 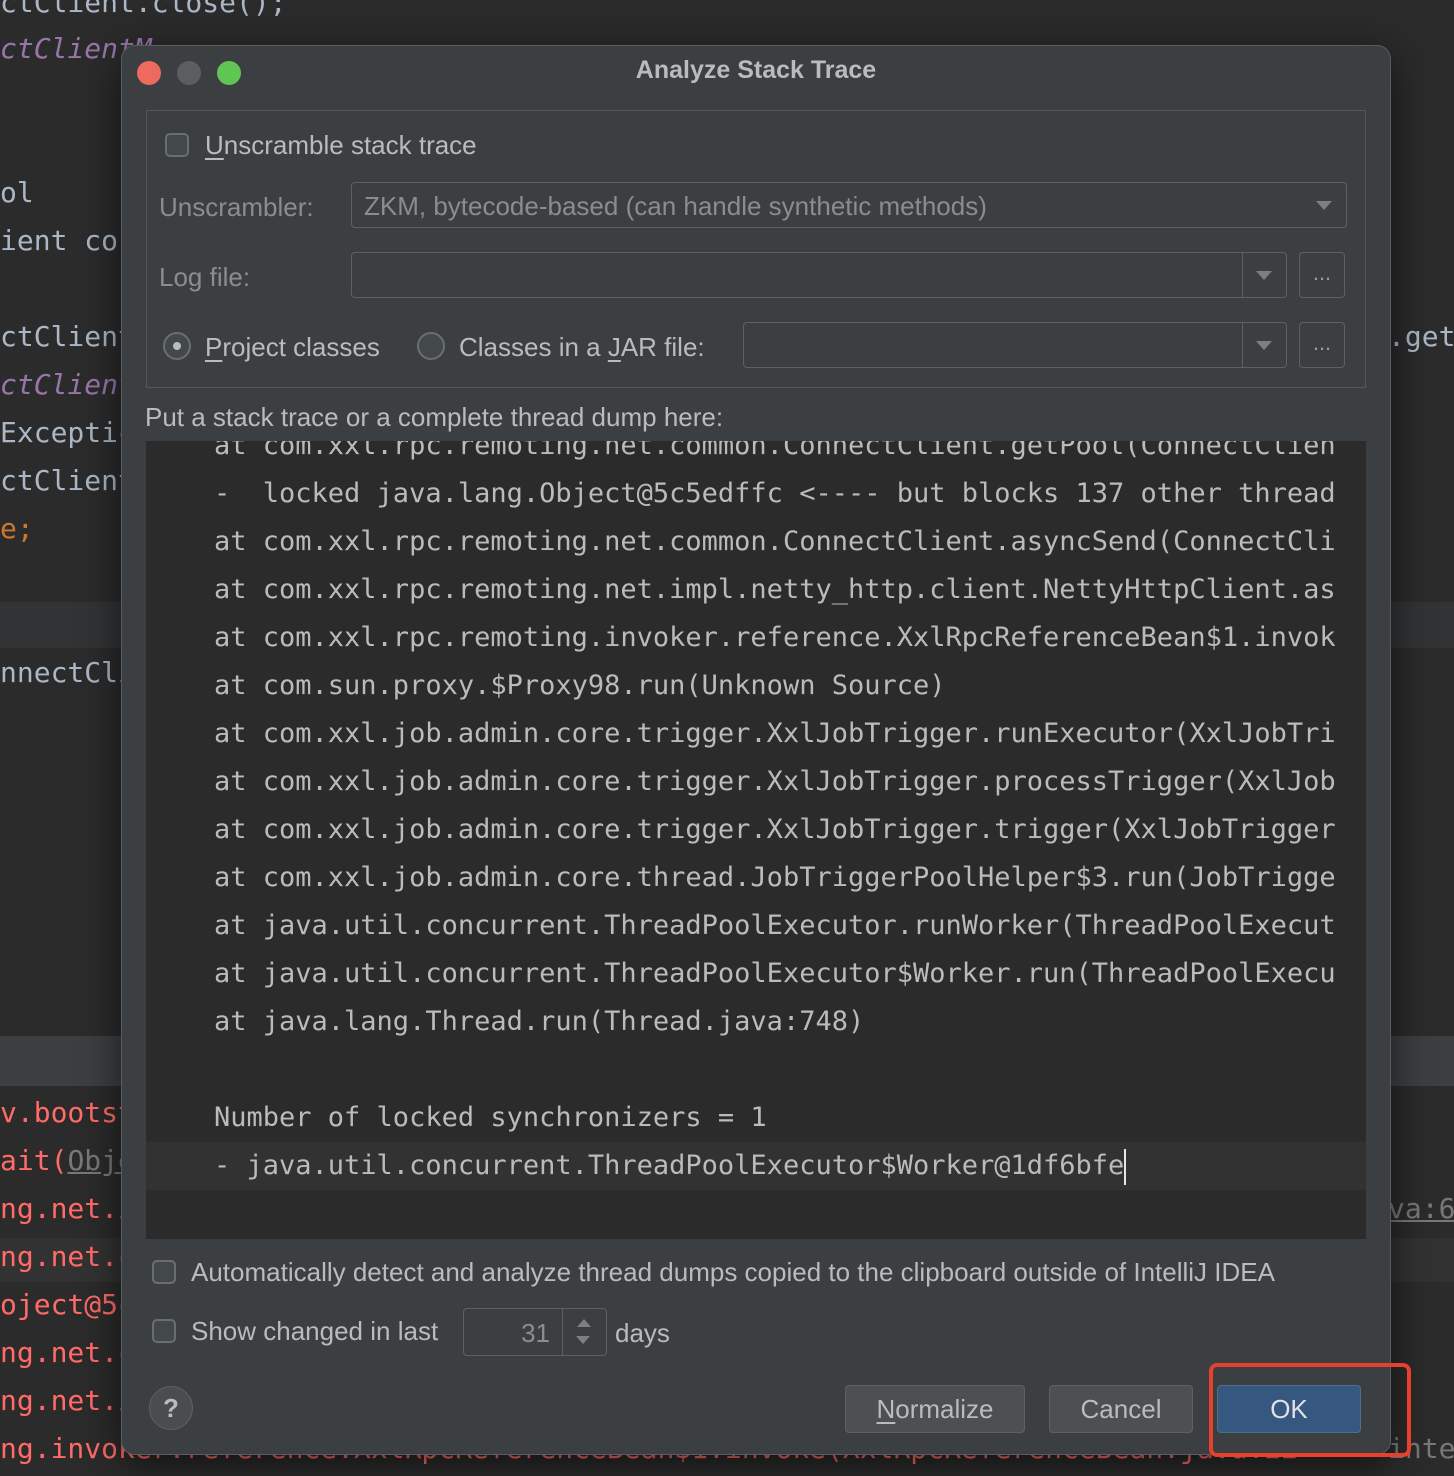 I want to click on code-line: ctClient.close();, so click(x=143, y=9).